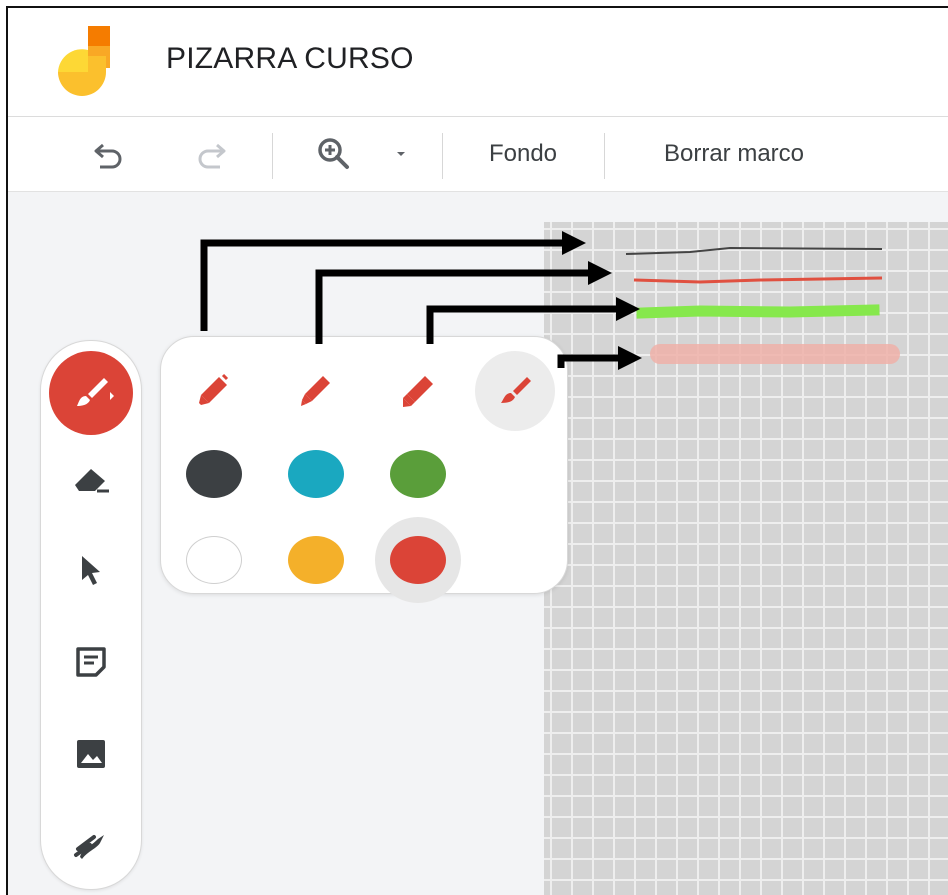 This screenshot has width=948, height=895. I want to click on brush-option, so click(515, 391).